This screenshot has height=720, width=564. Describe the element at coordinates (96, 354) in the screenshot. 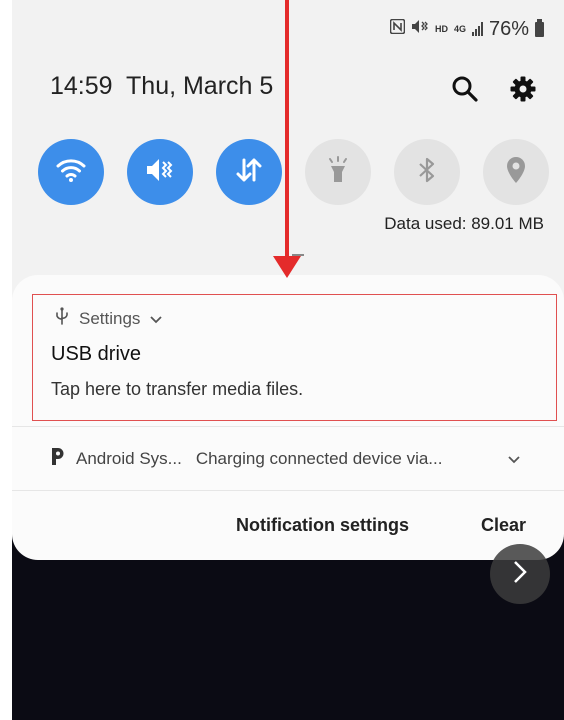

I see `notification-title: USB drive` at that location.